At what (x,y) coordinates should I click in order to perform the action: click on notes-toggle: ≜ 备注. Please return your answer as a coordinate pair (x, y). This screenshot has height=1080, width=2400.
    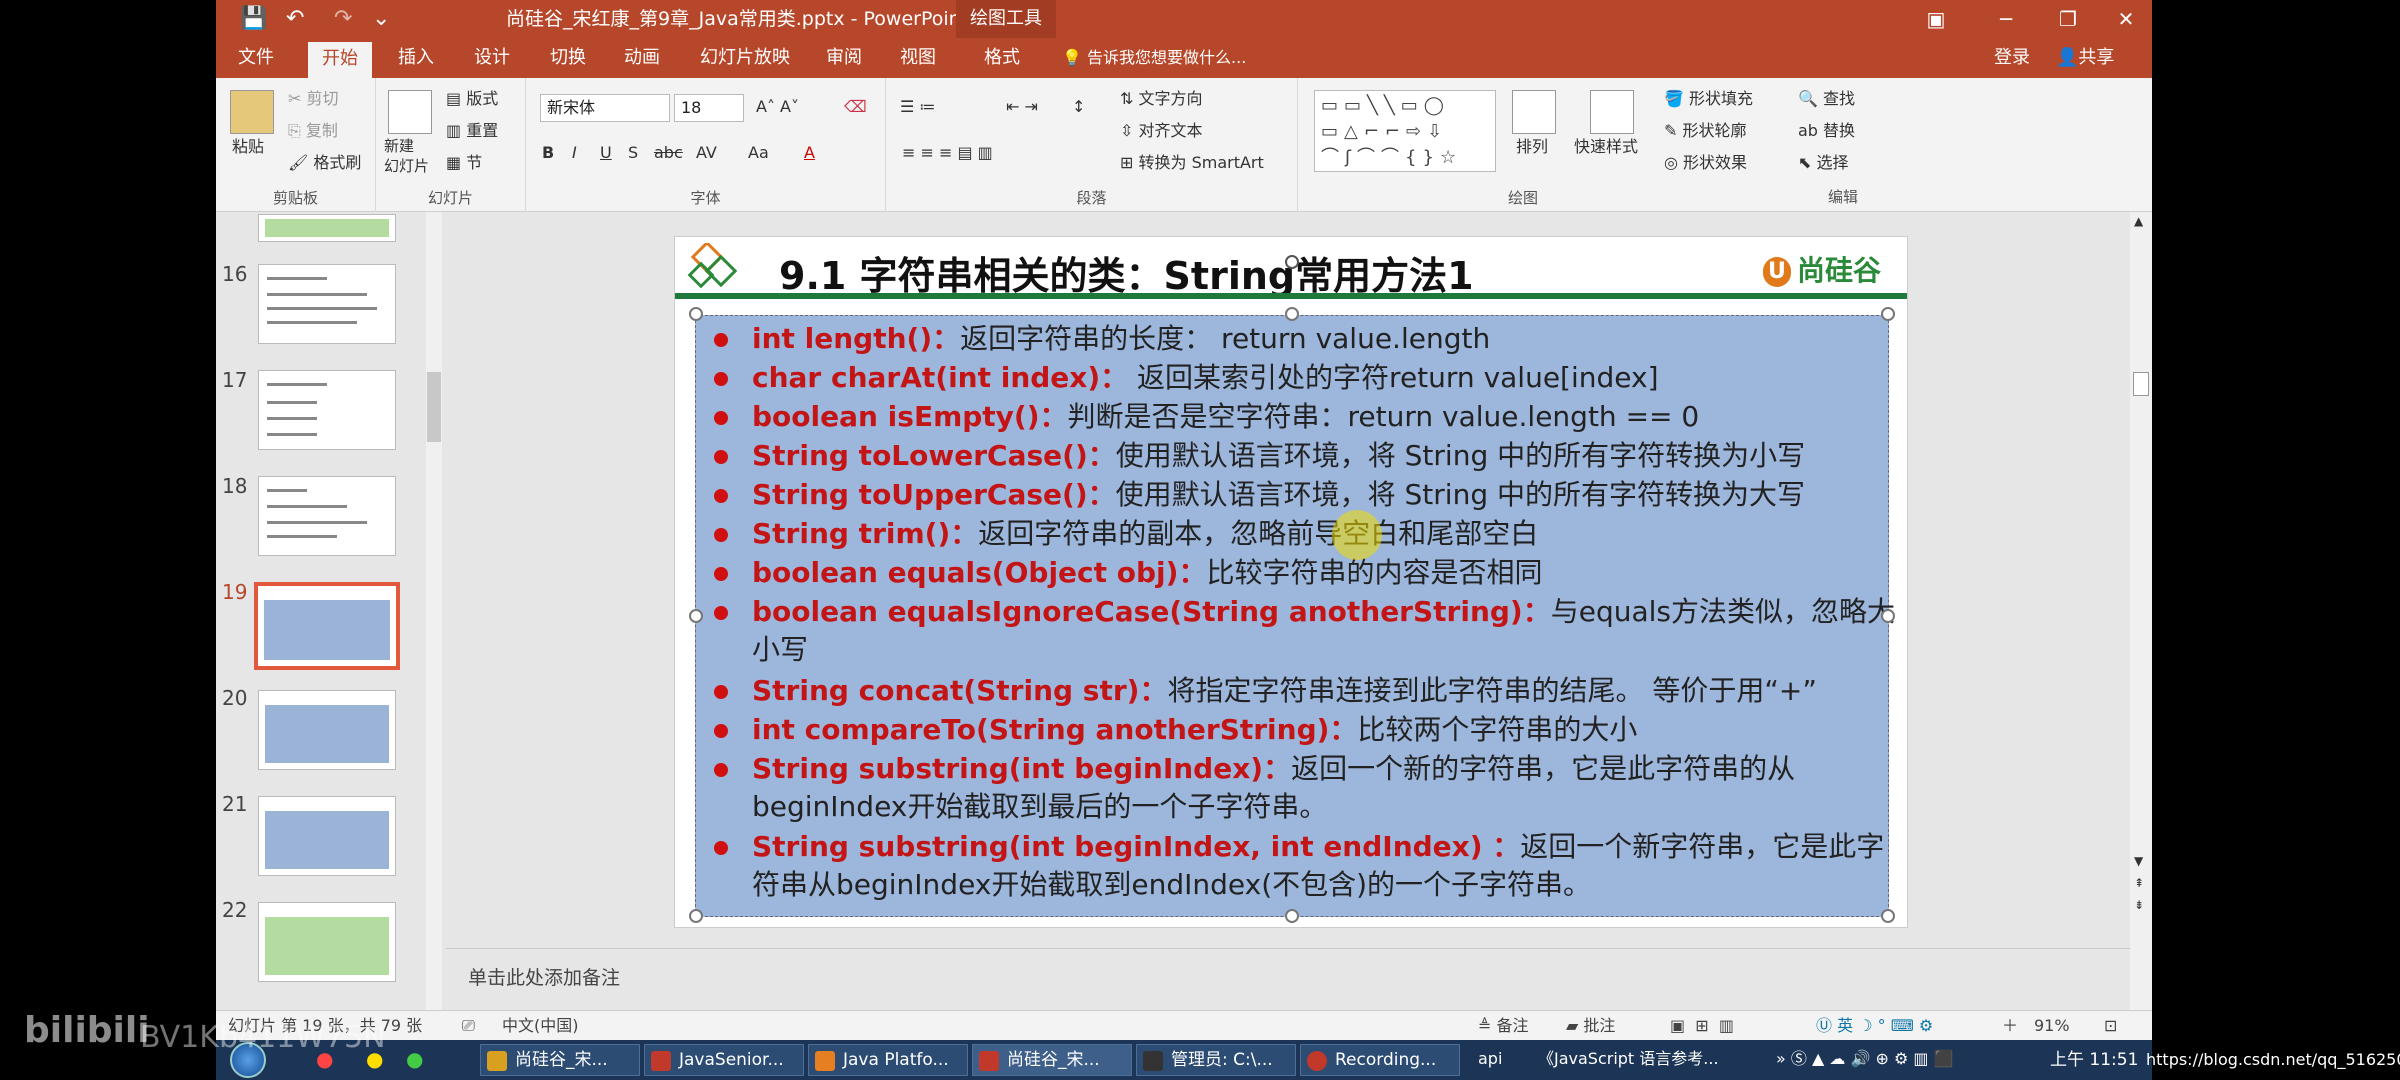
    Looking at the image, I should click on (1503, 1026).